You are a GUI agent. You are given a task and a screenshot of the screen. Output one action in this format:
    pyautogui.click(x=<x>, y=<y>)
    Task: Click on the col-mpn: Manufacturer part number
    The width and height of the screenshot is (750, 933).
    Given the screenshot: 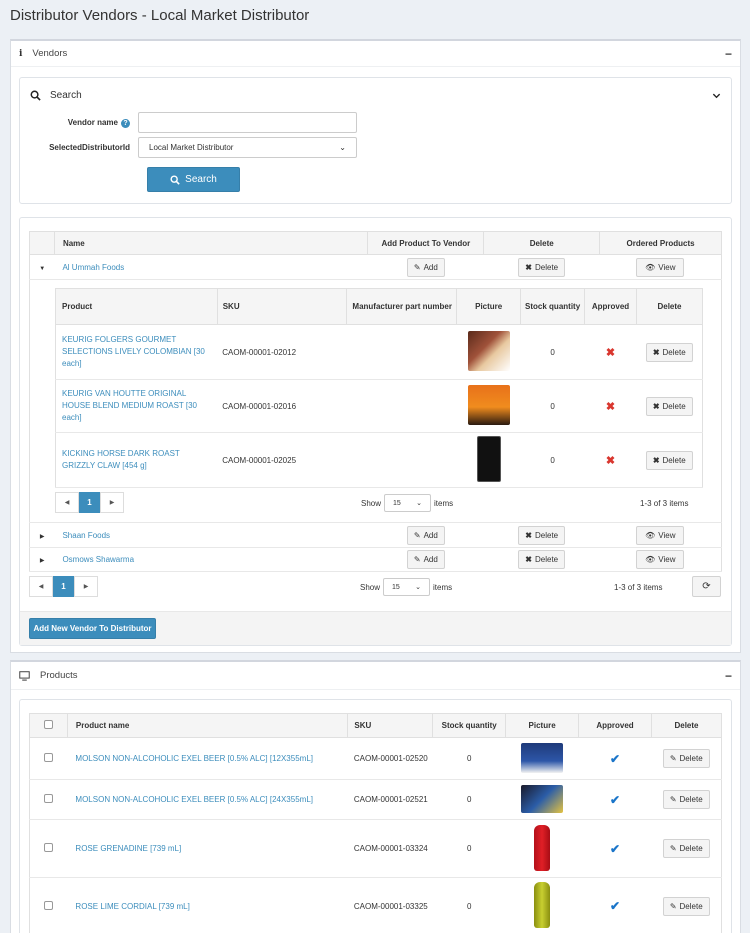 What is the action you would take?
    pyautogui.click(x=402, y=306)
    